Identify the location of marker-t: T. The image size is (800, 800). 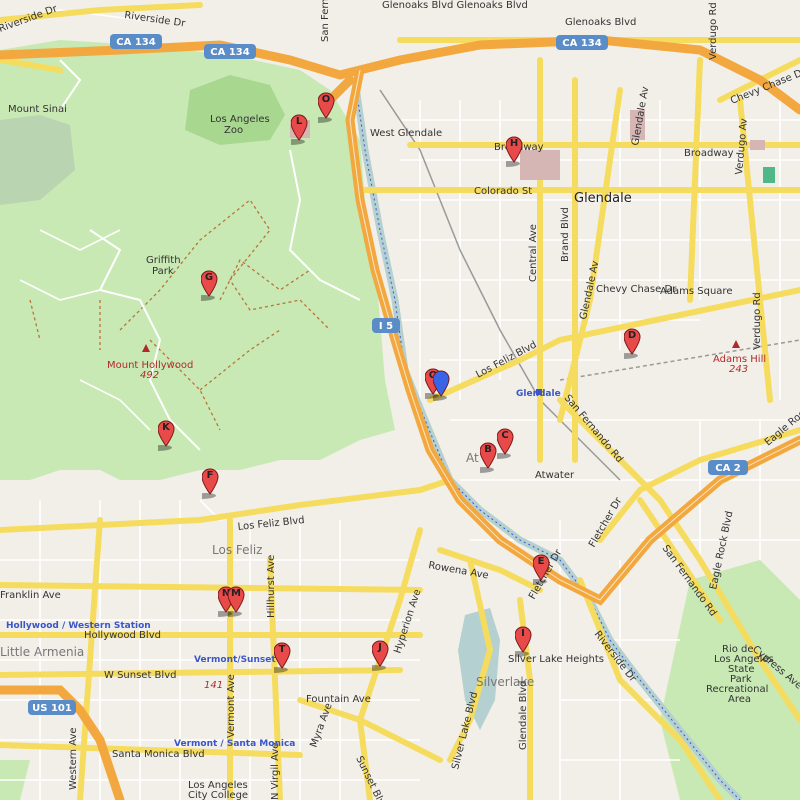
(285, 659).